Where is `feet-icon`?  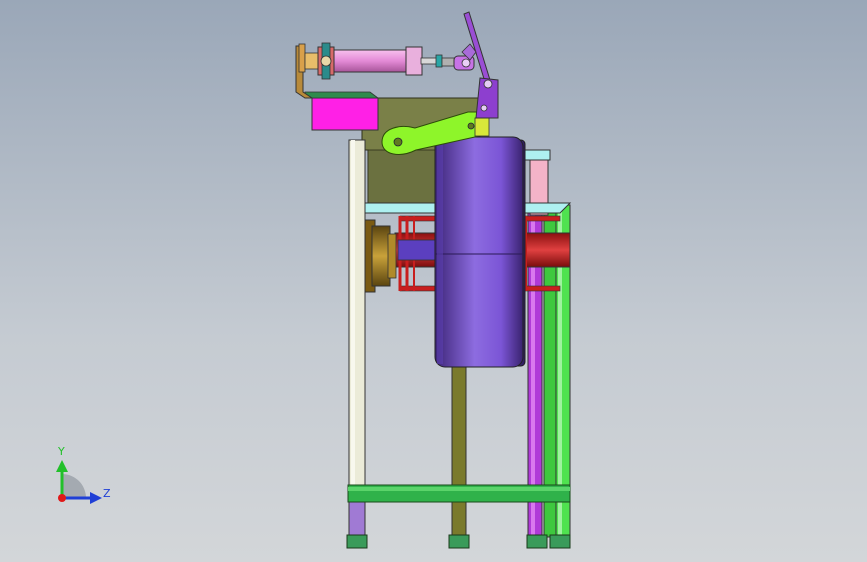 feet-icon is located at coordinates (458, 541).